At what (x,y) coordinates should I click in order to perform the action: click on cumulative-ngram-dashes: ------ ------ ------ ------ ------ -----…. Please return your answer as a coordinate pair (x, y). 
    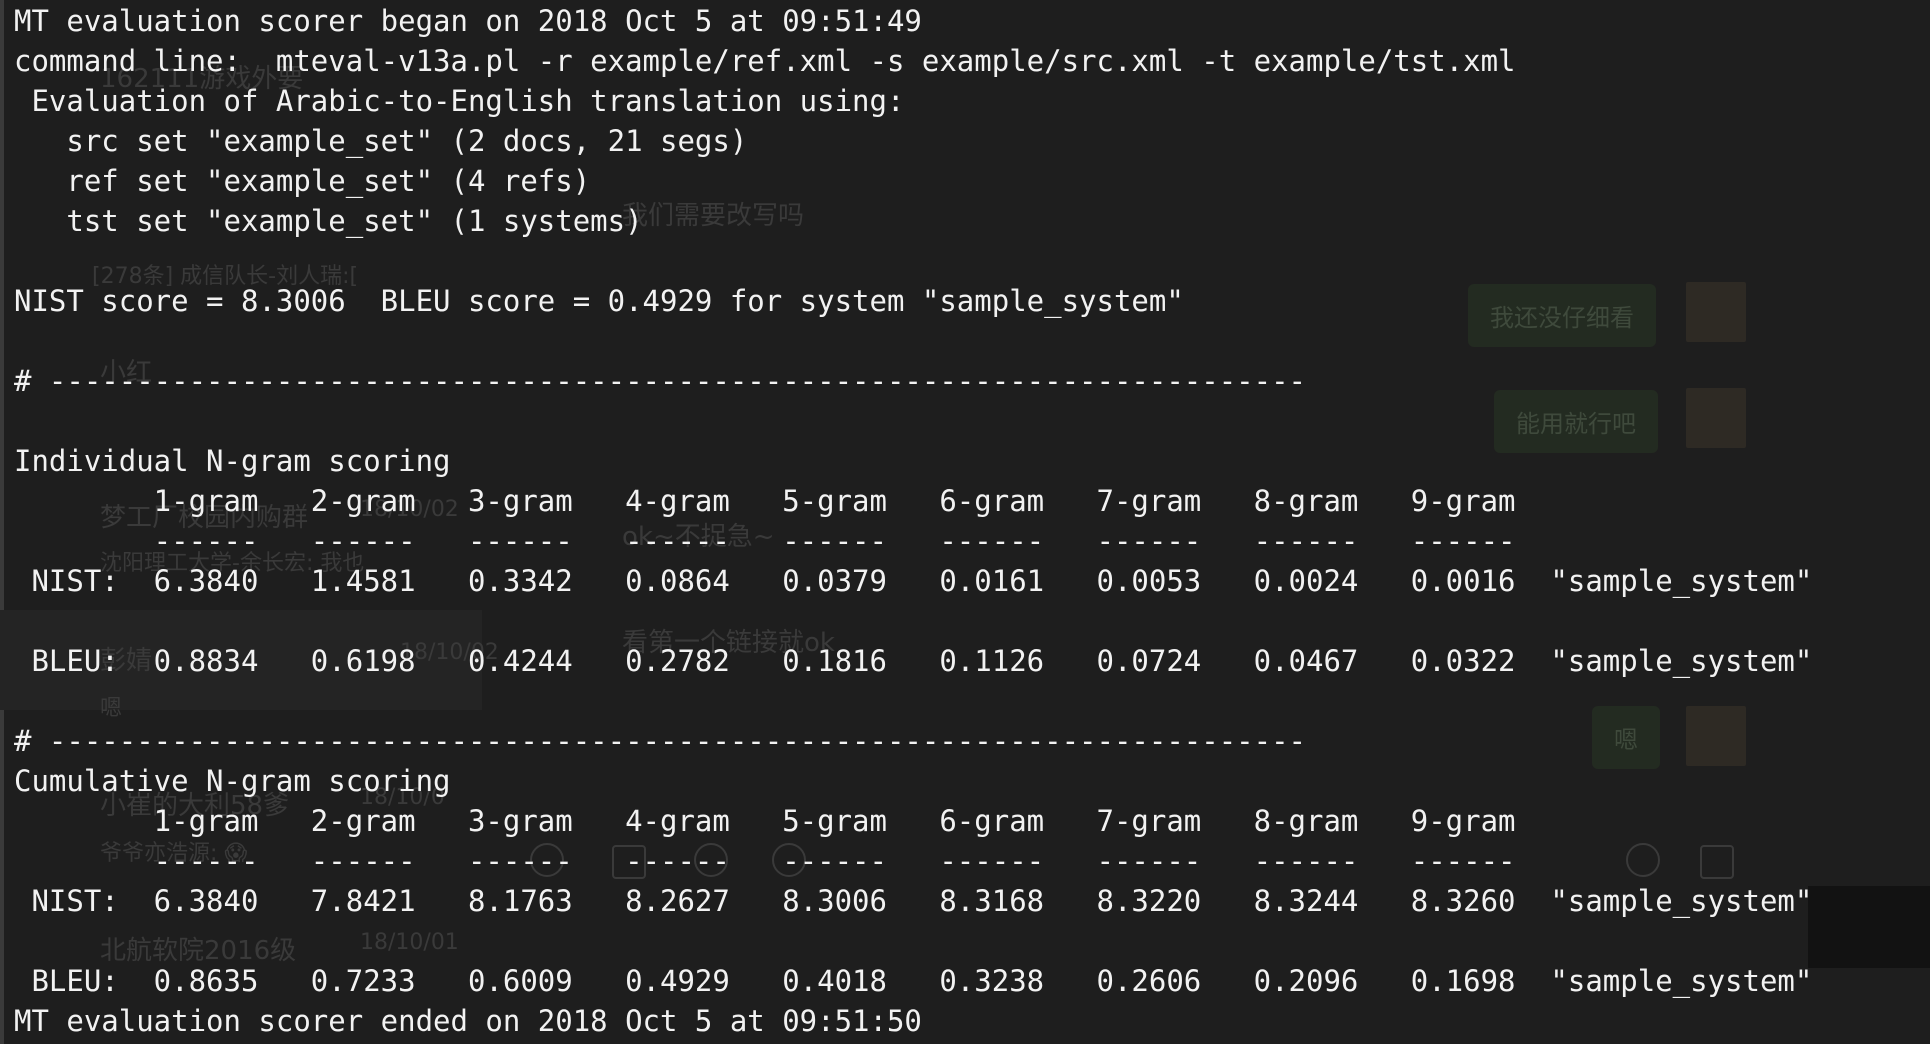
    Looking at the image, I should click on (765, 861).